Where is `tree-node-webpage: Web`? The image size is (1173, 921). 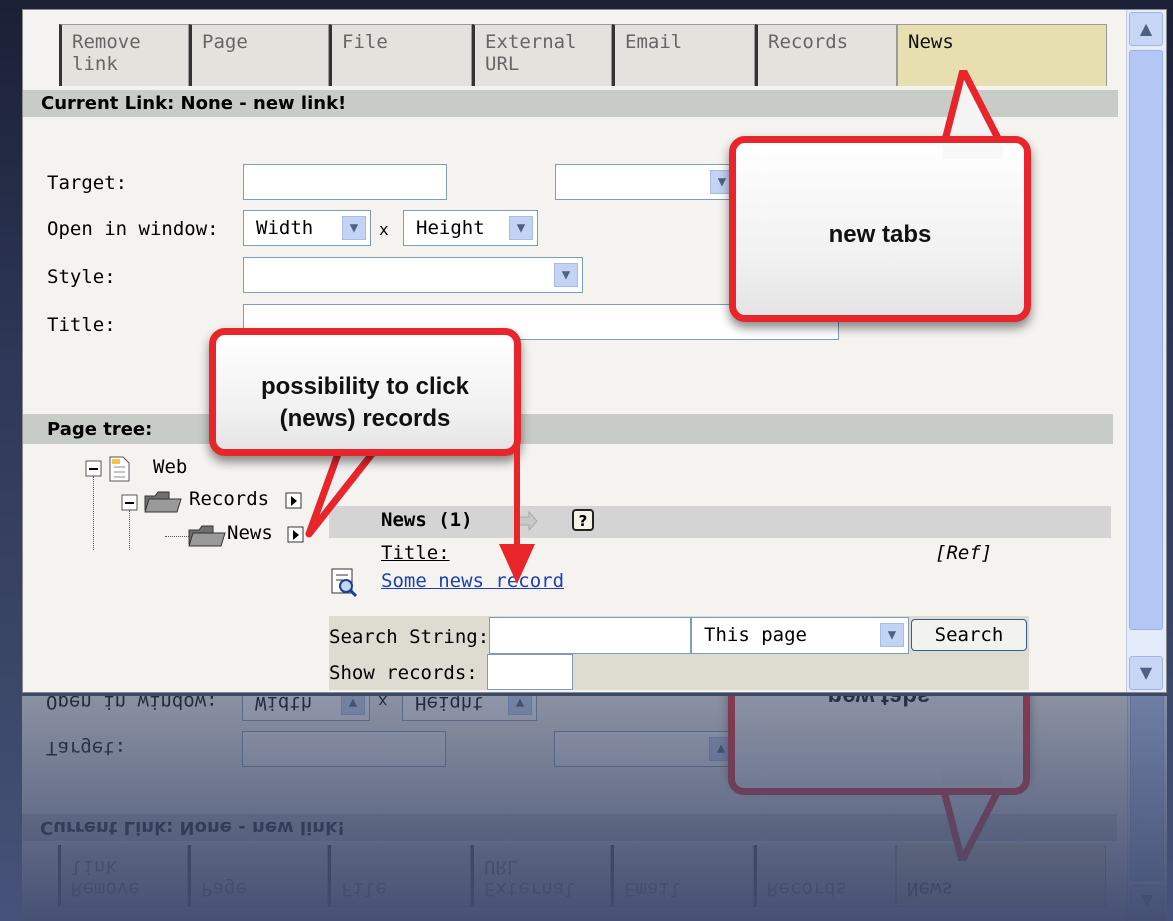 tree-node-webpage: Web is located at coordinates (170, 467).